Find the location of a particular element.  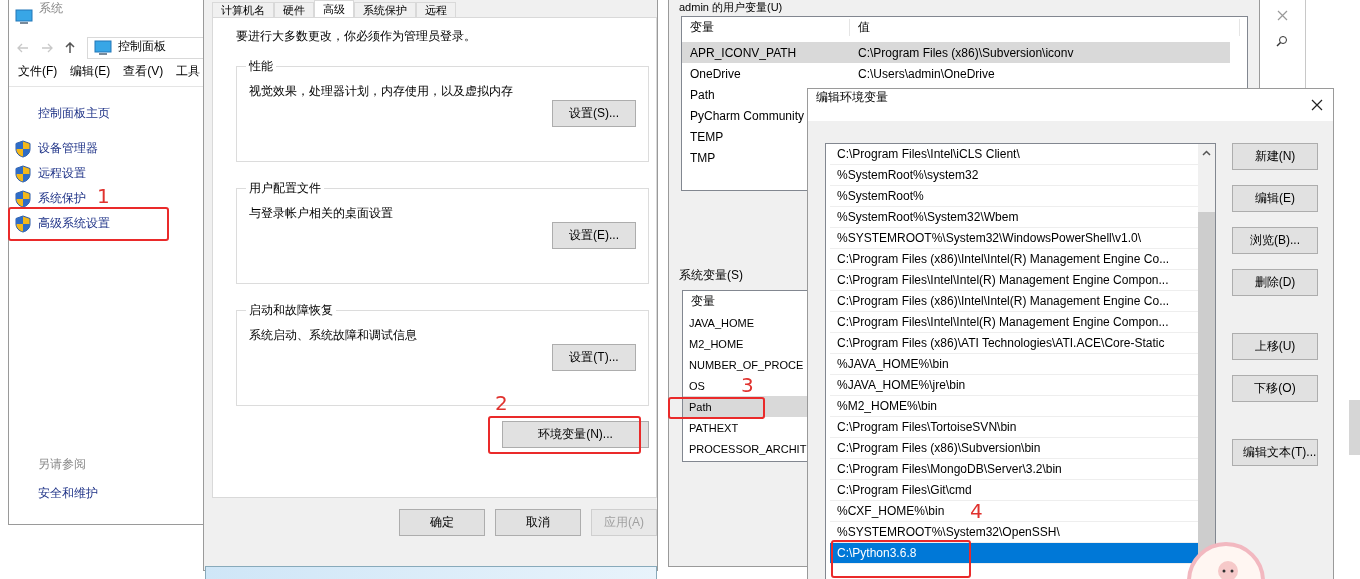

action-button: 编辑(E) is located at coordinates (1275, 198).